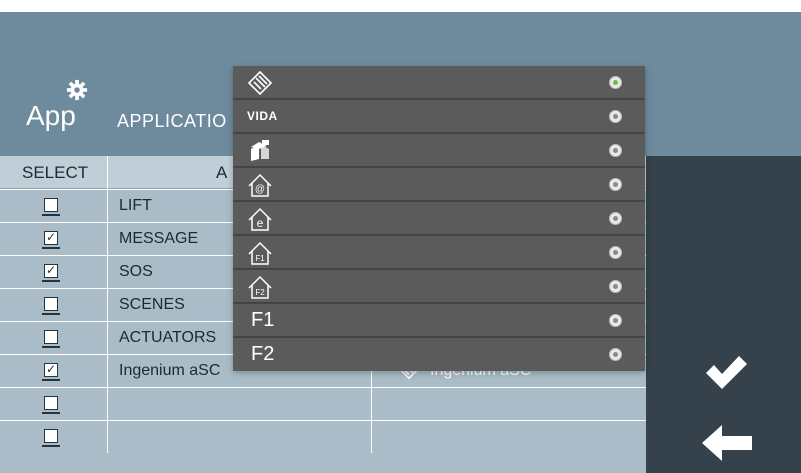 This screenshot has height=473, width=801. What do you see at coordinates (439, 321) in the screenshot?
I see `dropdown-option-f1: F1` at bounding box center [439, 321].